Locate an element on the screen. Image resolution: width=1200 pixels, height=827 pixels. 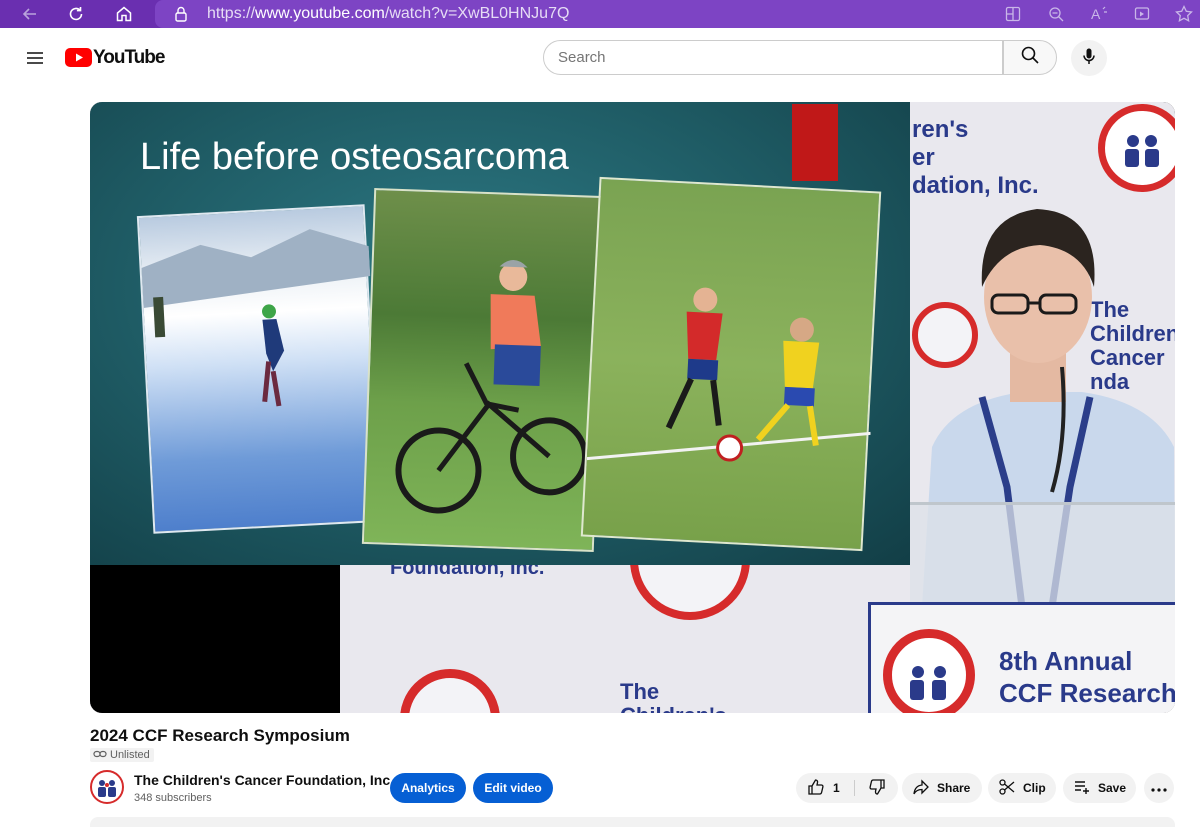
reload-icon is located at coordinates (76, 14).